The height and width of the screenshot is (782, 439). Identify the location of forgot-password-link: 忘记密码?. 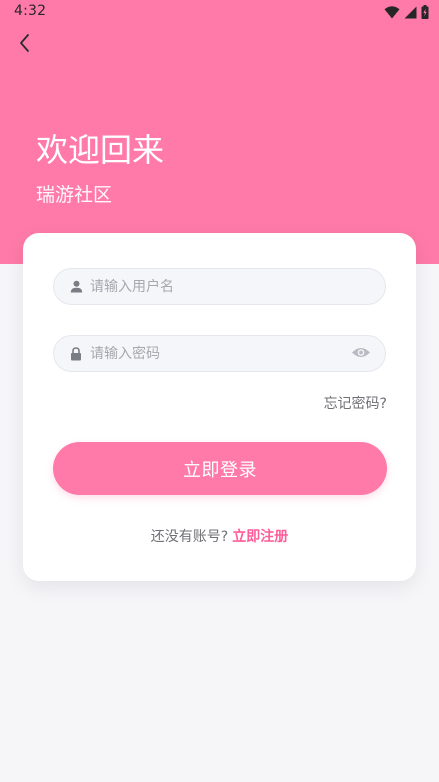
(355, 403).